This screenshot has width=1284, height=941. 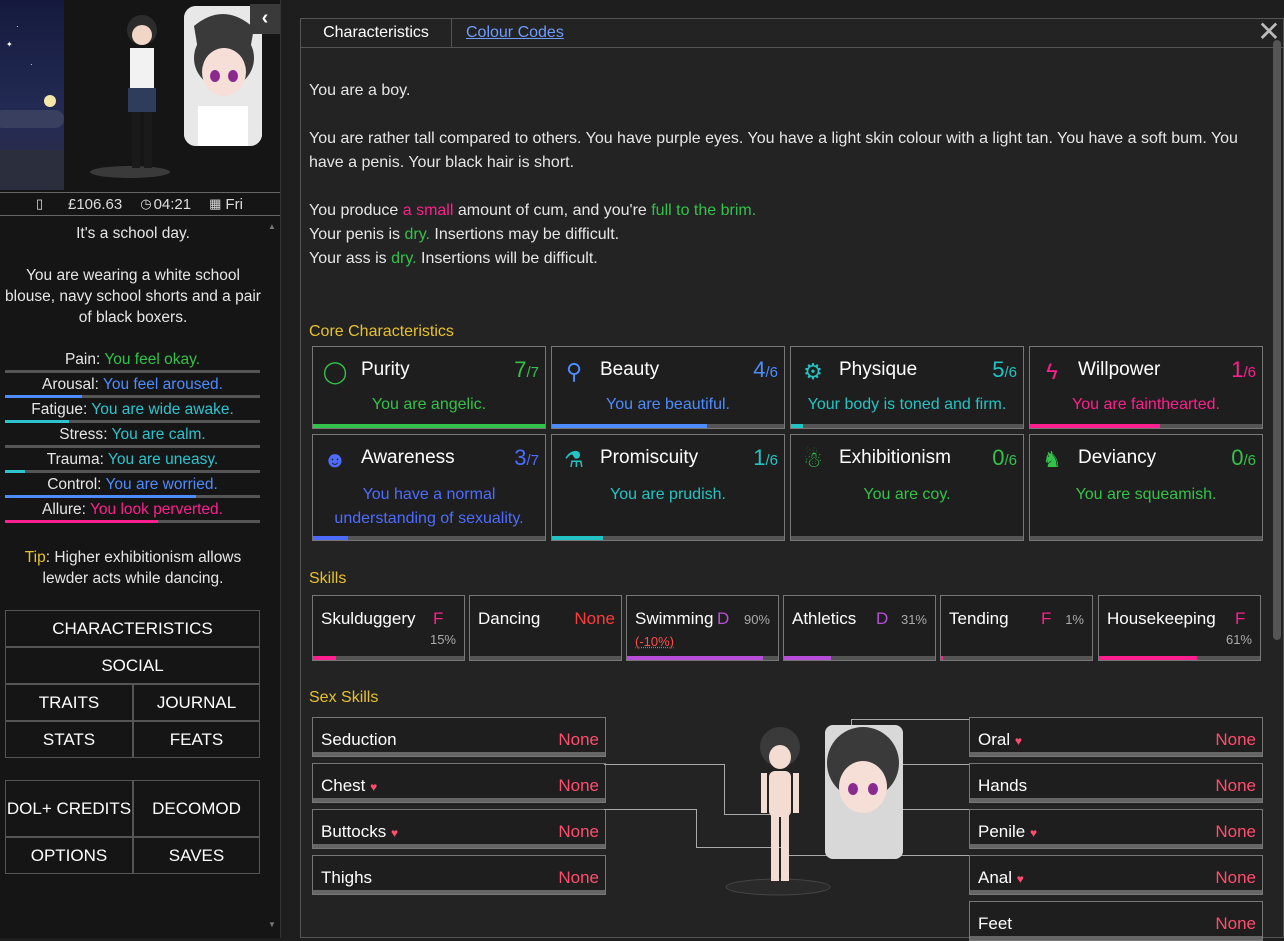 What do you see at coordinates (234, 204) in the screenshot?
I see `day-display: Fri` at bounding box center [234, 204].